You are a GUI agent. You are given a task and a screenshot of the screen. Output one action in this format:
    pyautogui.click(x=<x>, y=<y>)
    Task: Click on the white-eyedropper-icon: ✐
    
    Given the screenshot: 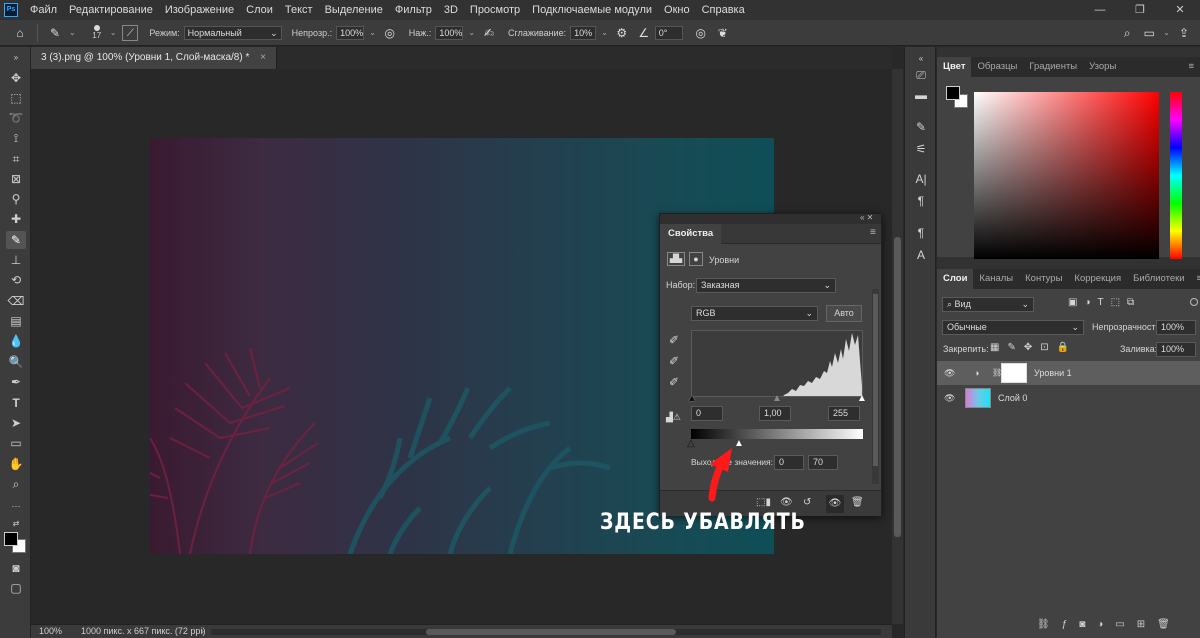 What is the action you would take?
    pyautogui.click(x=674, y=382)
    